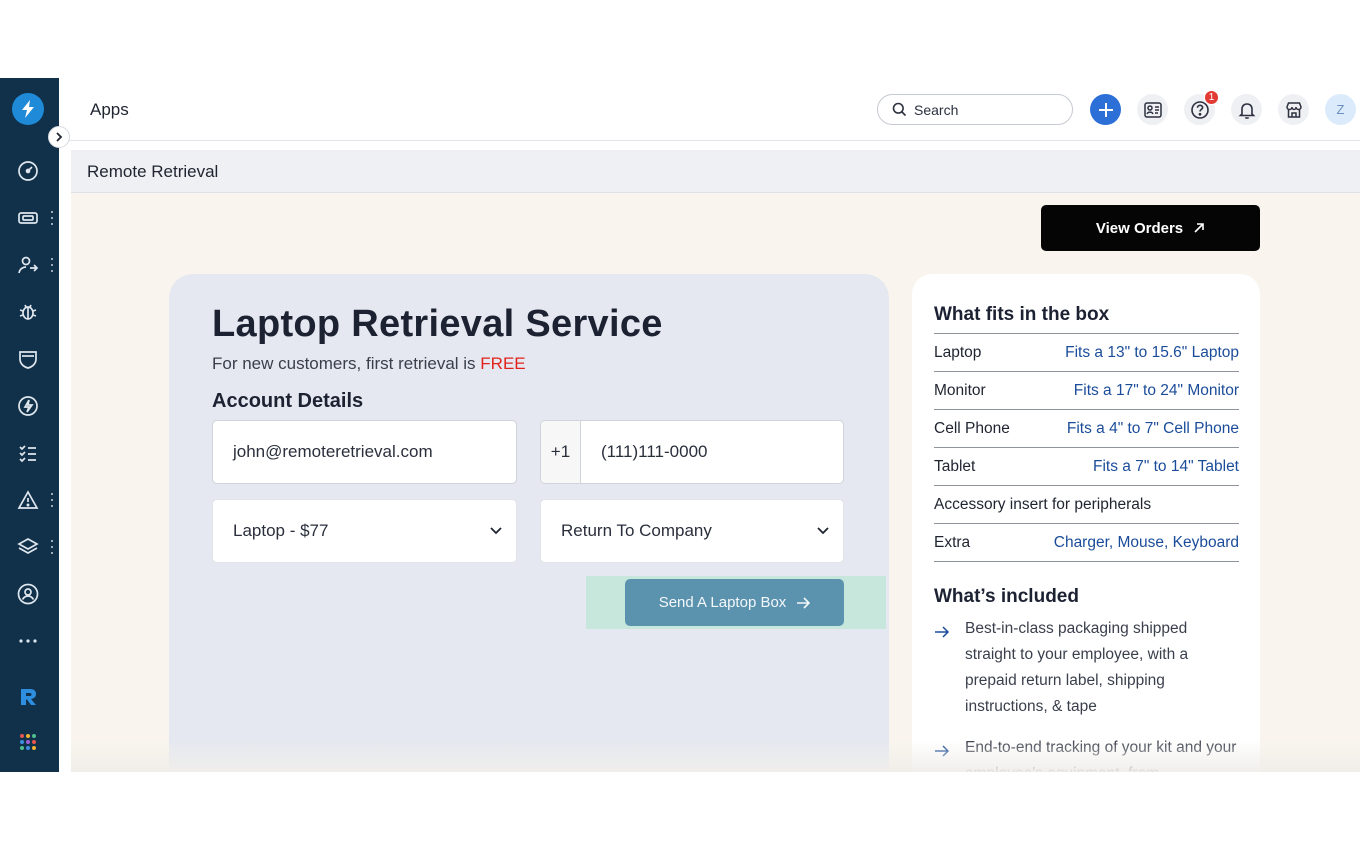  What do you see at coordinates (28, 359) in the screenshot?
I see `shield-icon` at bounding box center [28, 359].